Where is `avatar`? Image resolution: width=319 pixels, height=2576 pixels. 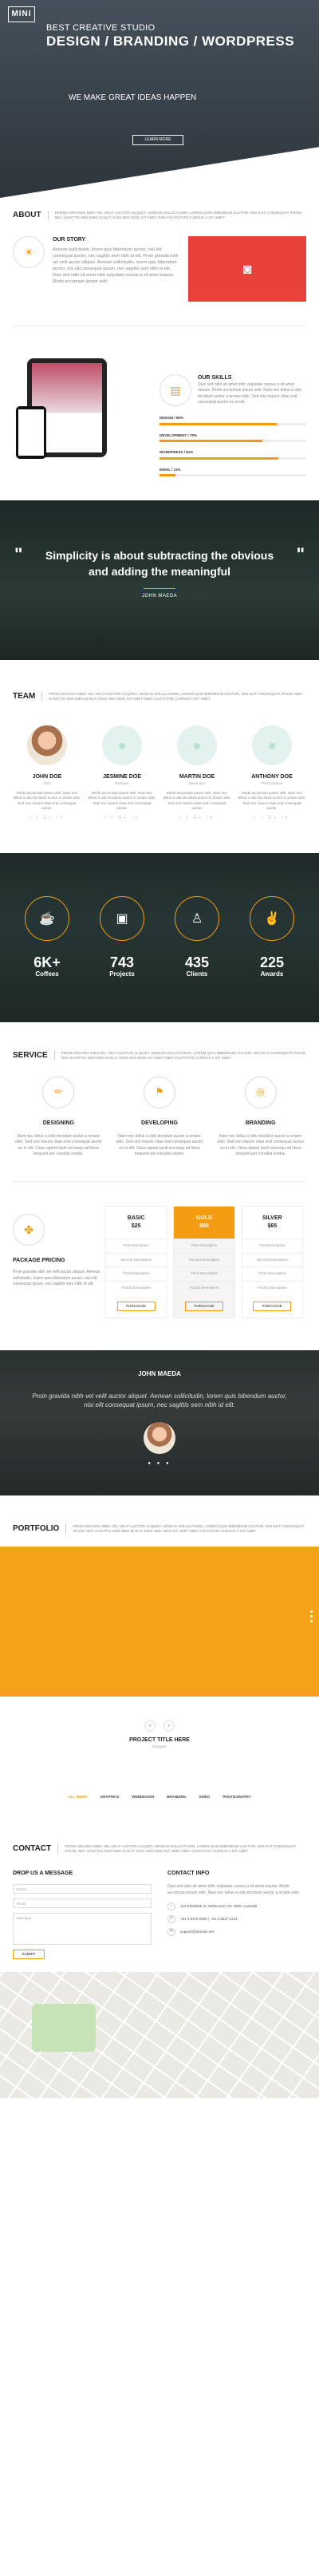 avatar is located at coordinates (47, 745).